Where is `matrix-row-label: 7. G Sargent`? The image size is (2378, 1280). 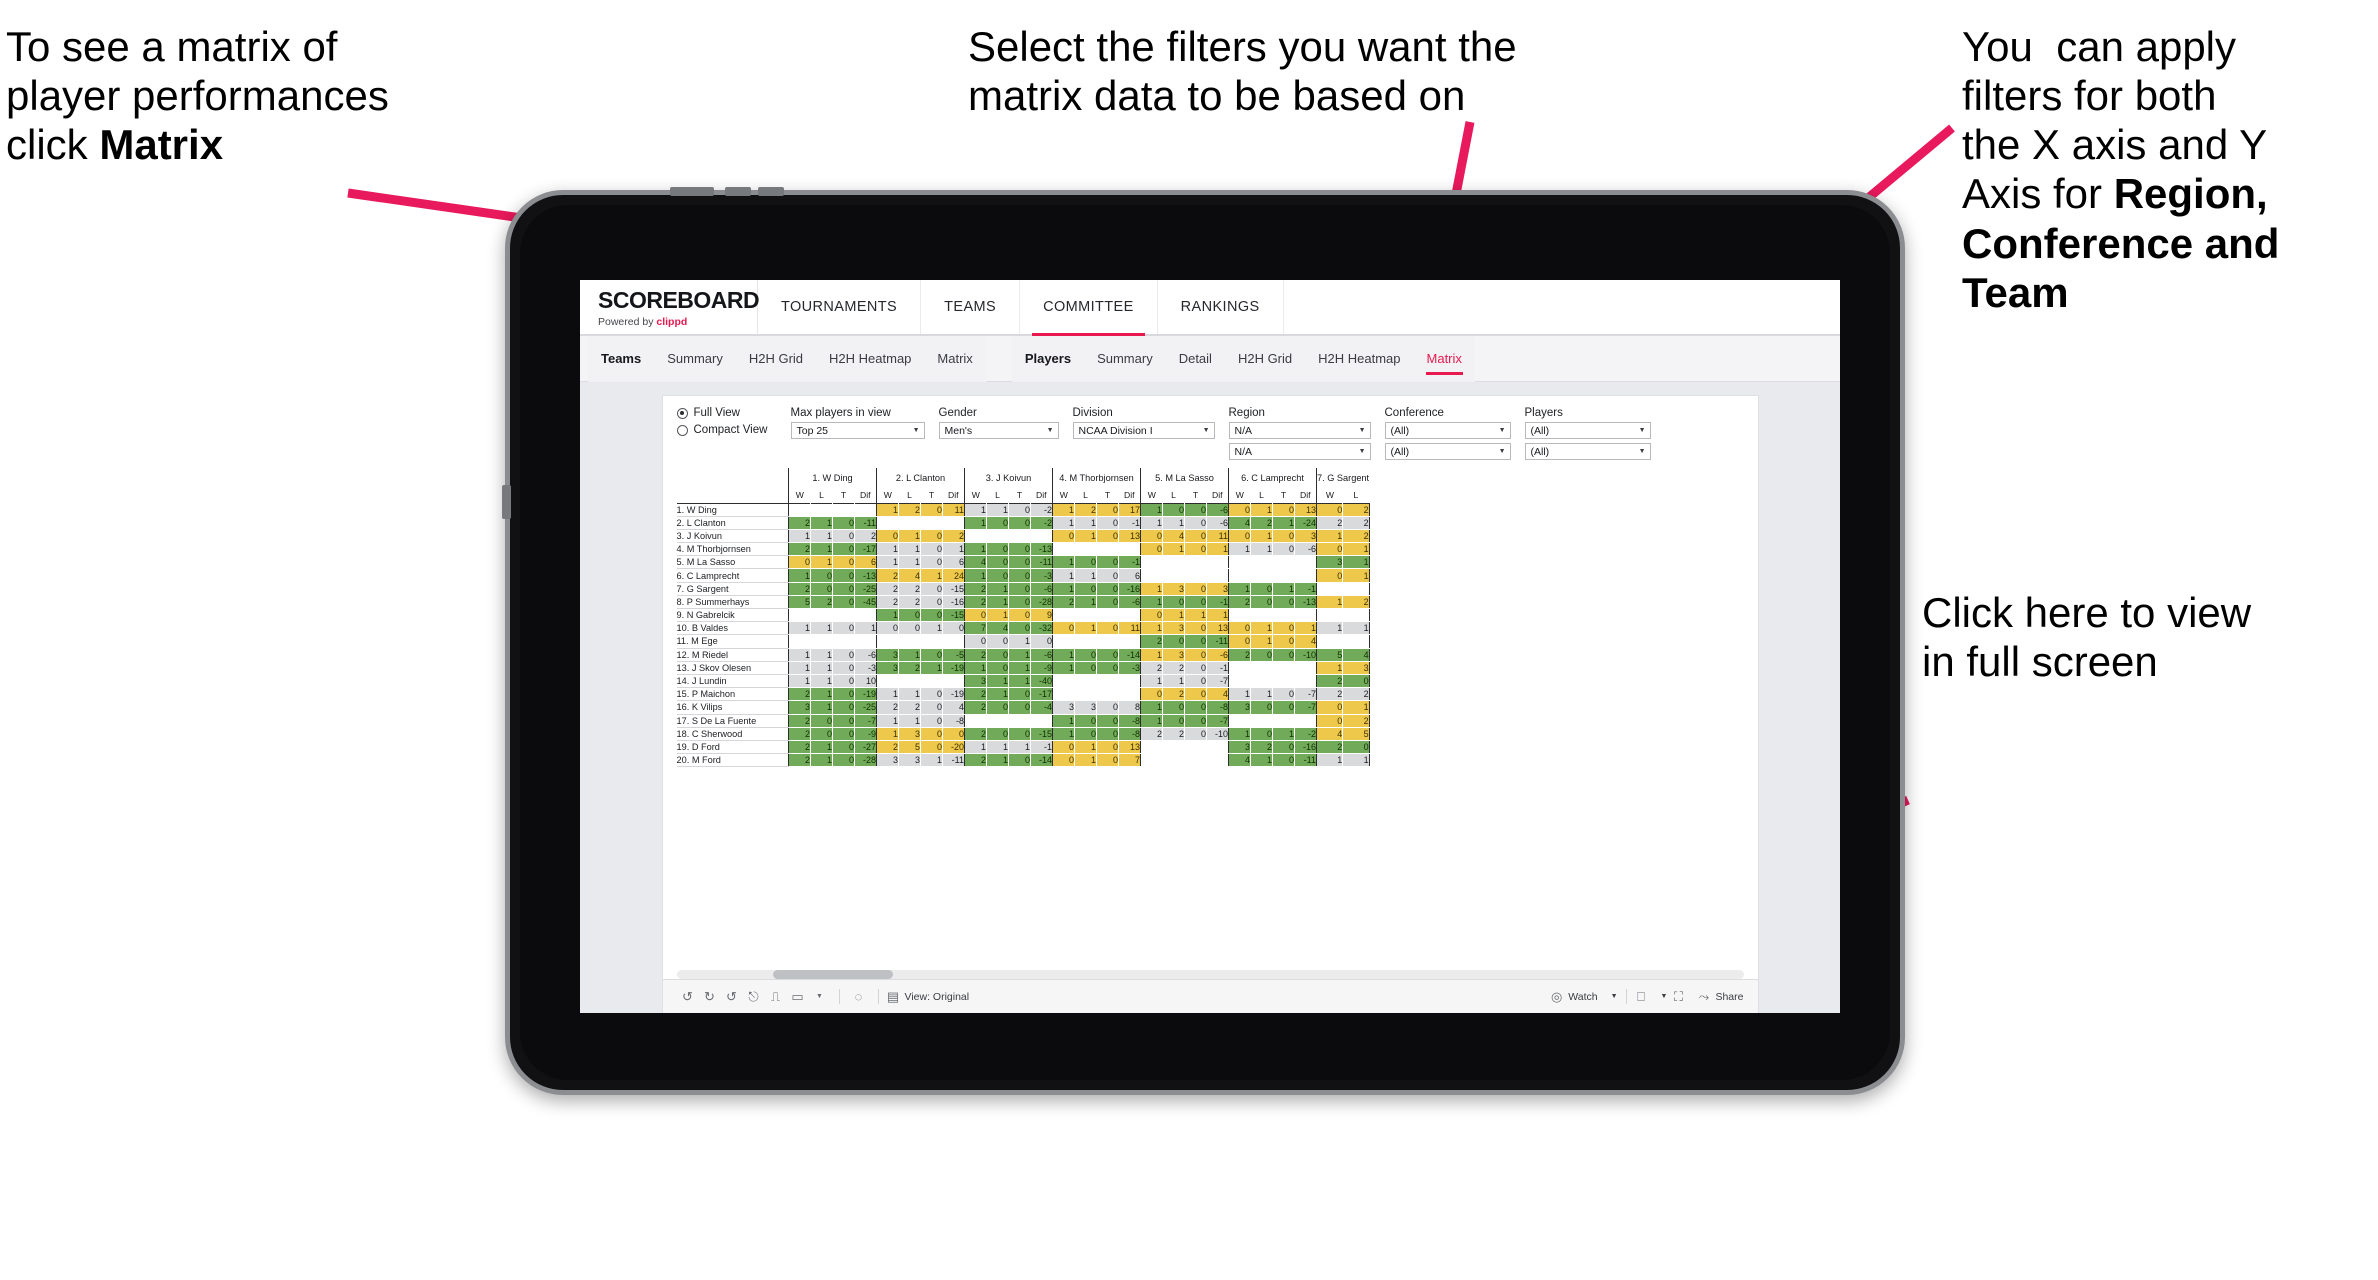
matrix-row-label: 7. G Sargent is located at coordinates (732, 589).